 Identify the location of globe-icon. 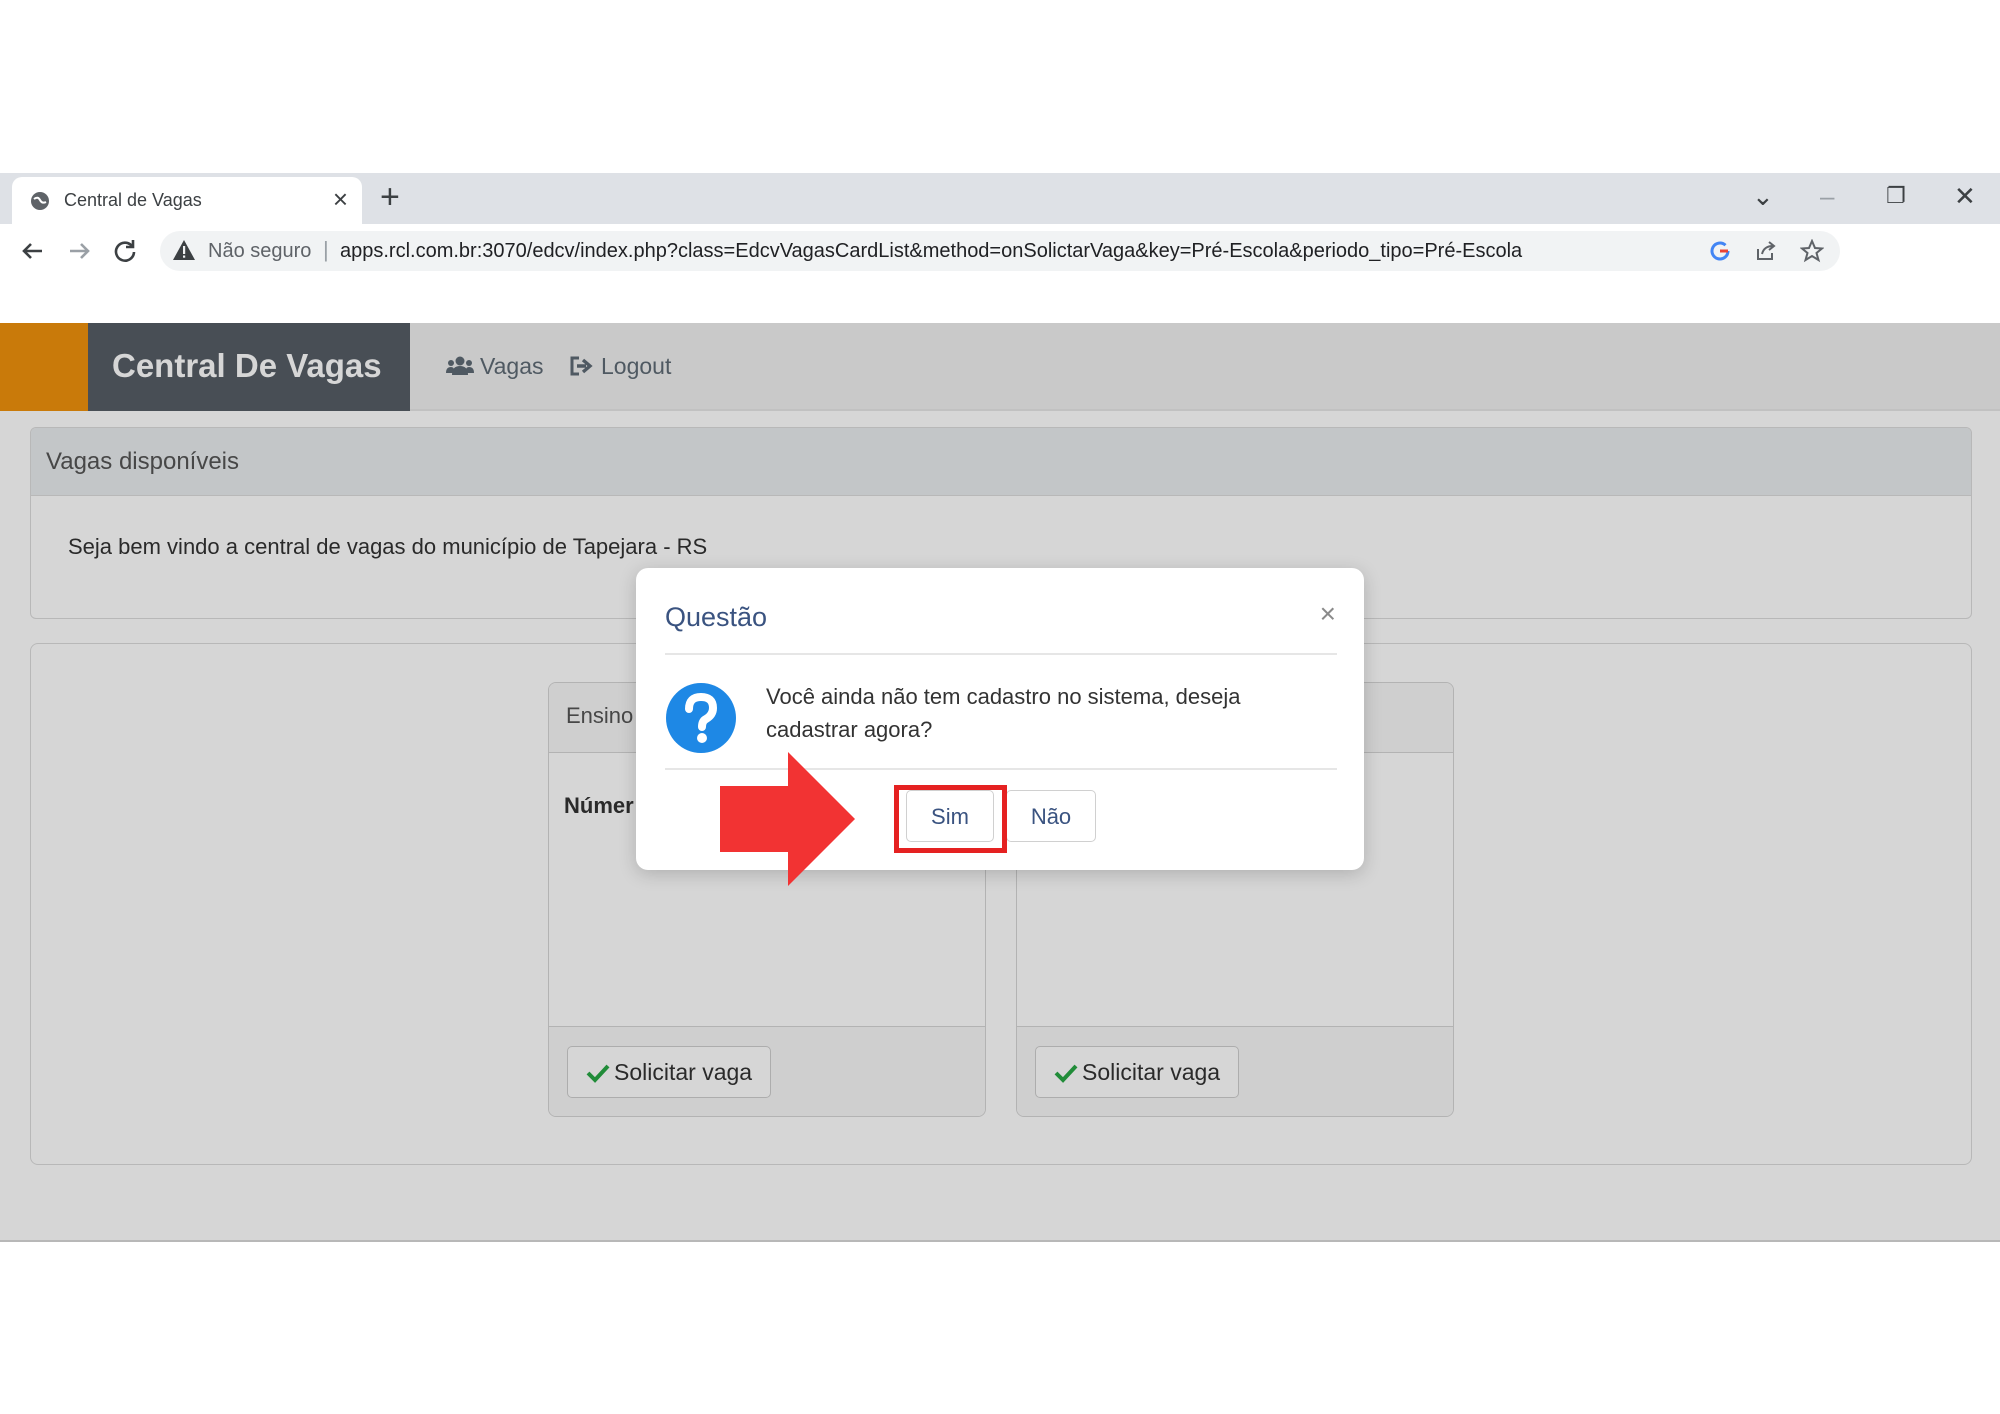
(40, 201).